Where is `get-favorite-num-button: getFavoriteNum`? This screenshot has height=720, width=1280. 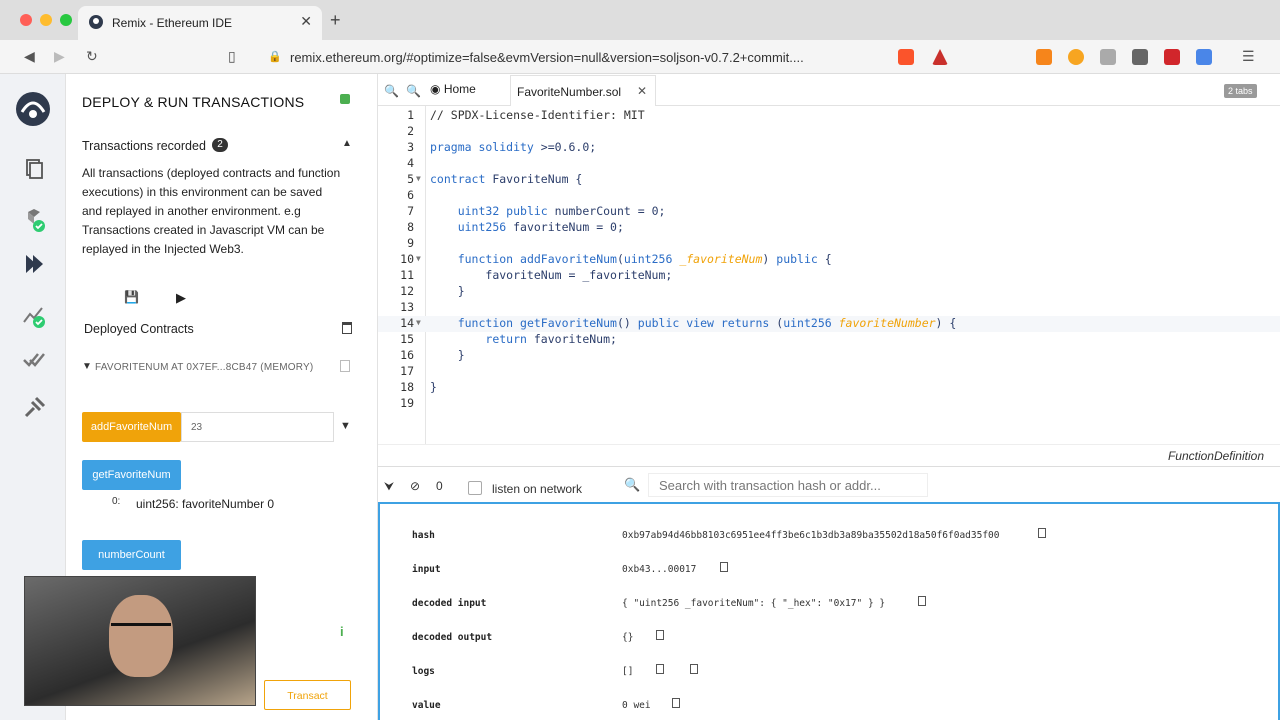 get-favorite-num-button: getFavoriteNum is located at coordinates (131, 475).